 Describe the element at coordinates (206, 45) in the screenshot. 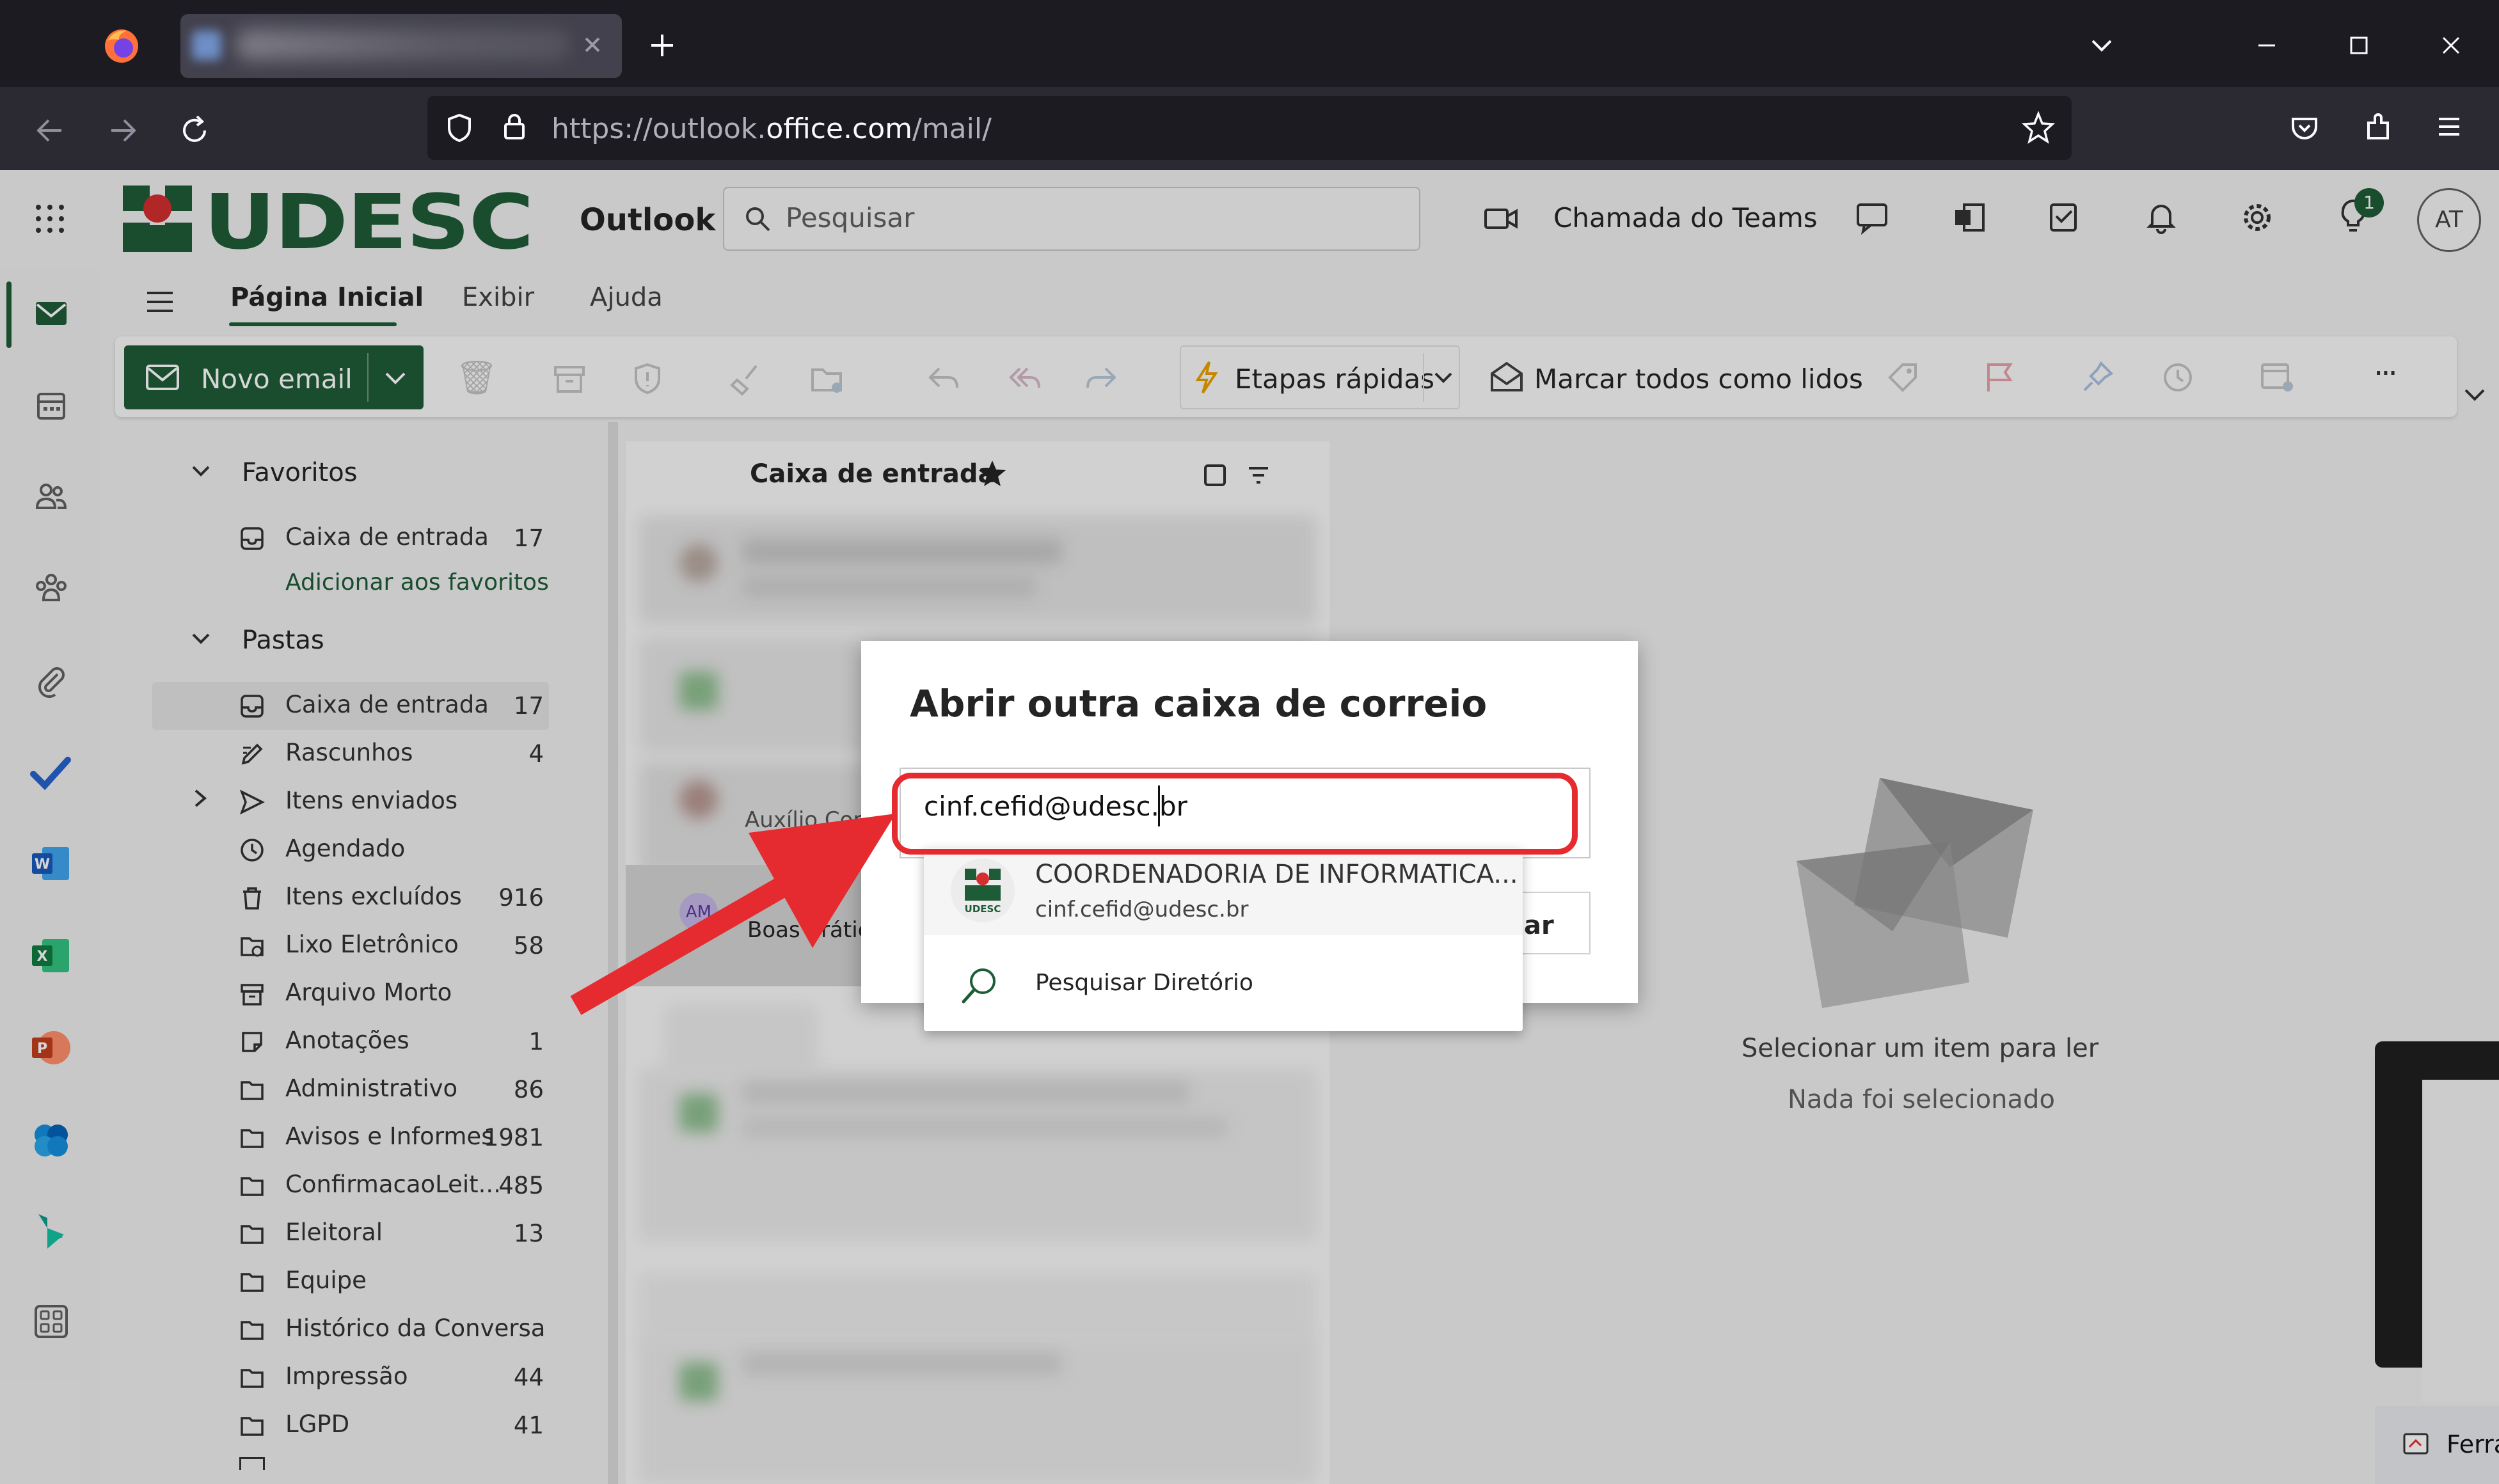

I see `tab-favicon-icon` at that location.